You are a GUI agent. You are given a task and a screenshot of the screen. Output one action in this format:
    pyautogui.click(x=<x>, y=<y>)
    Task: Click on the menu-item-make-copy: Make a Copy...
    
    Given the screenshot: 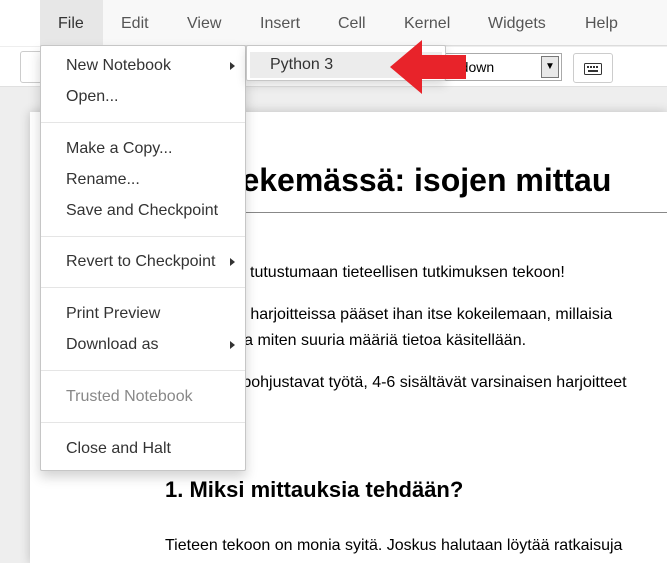 What is the action you would take?
    pyautogui.click(x=143, y=149)
    